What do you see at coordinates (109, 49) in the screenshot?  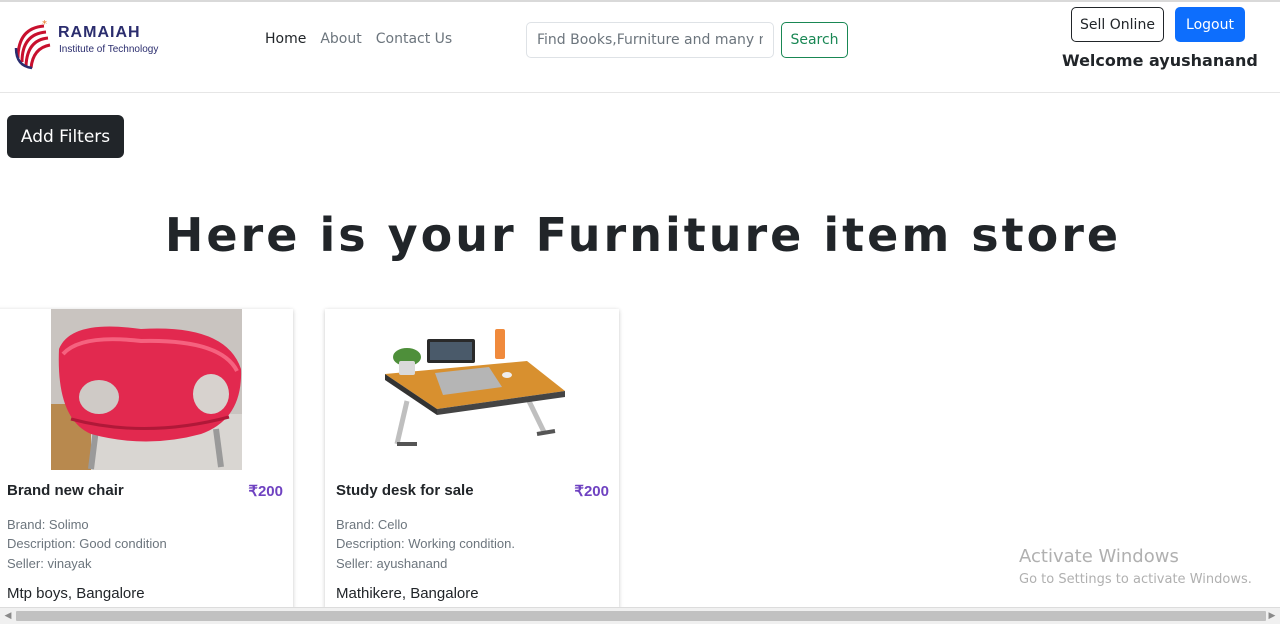 I see `logo-subtitle: Institute of Technology` at bounding box center [109, 49].